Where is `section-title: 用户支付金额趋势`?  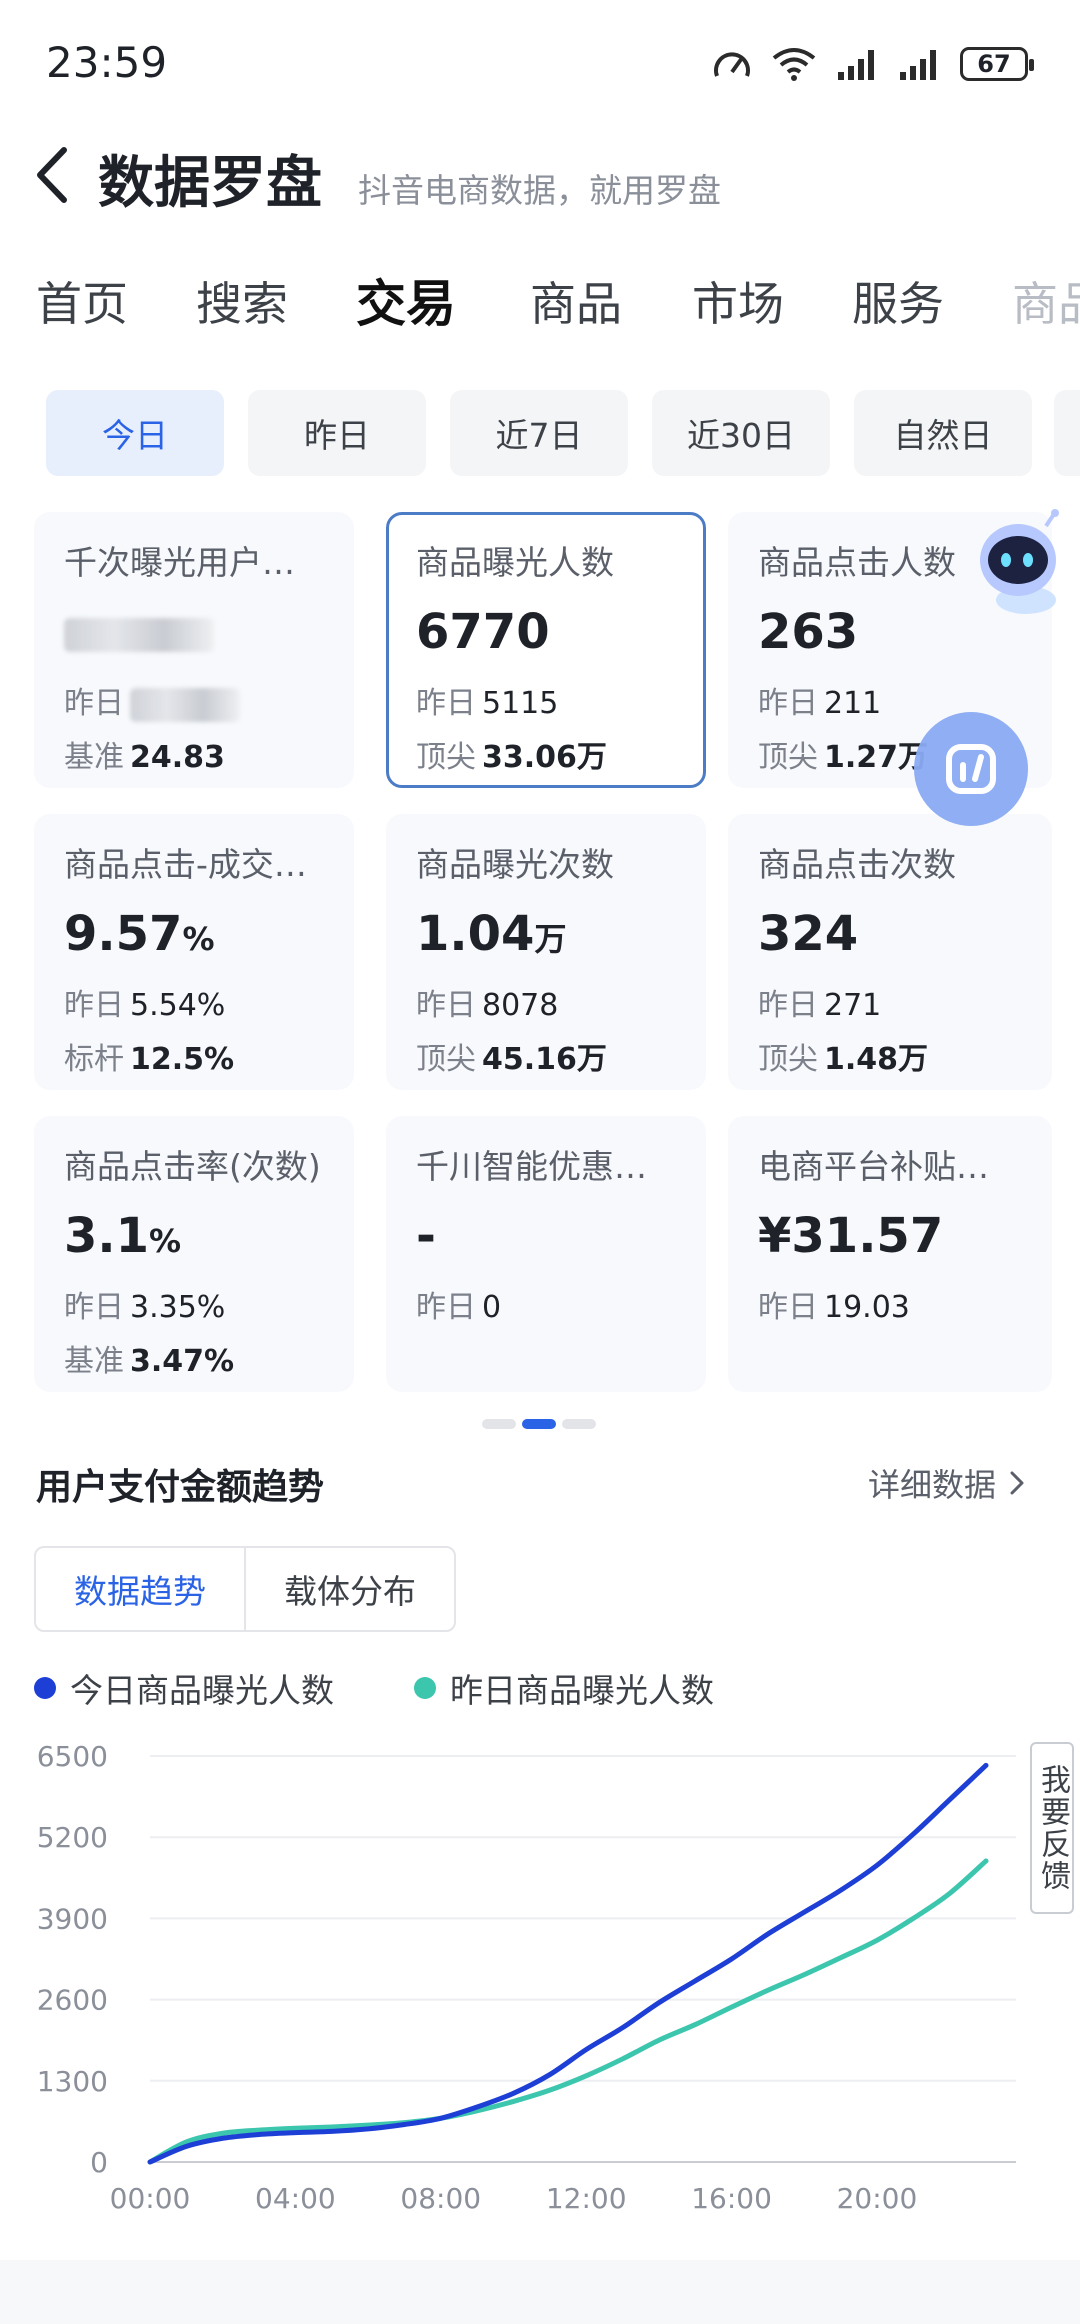 section-title: 用户支付金额趋势 is located at coordinates (180, 1487).